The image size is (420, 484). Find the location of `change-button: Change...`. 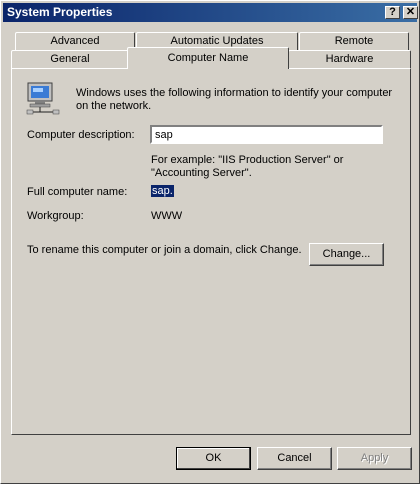

change-button: Change... is located at coordinates (346, 254).